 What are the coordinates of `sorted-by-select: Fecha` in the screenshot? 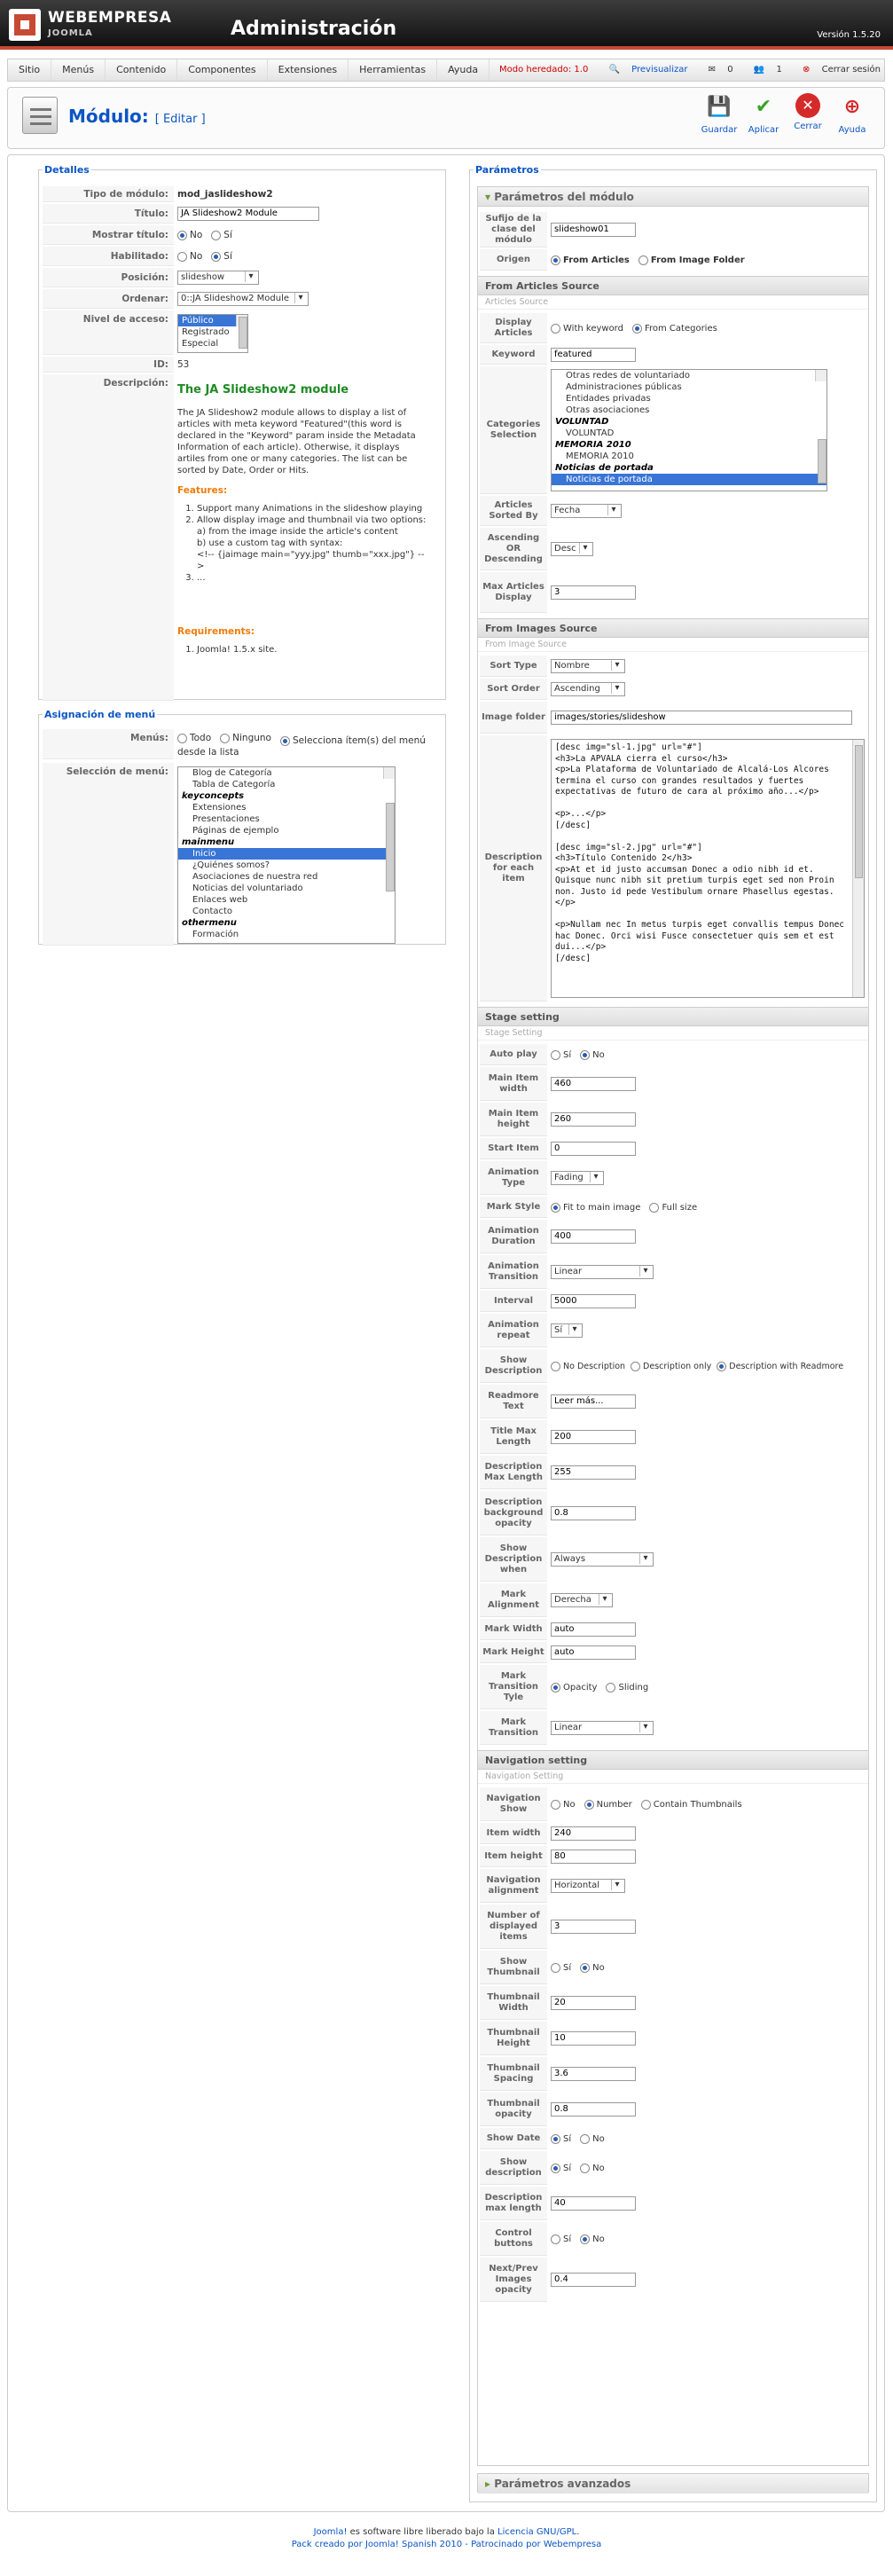 It's located at (586, 511).